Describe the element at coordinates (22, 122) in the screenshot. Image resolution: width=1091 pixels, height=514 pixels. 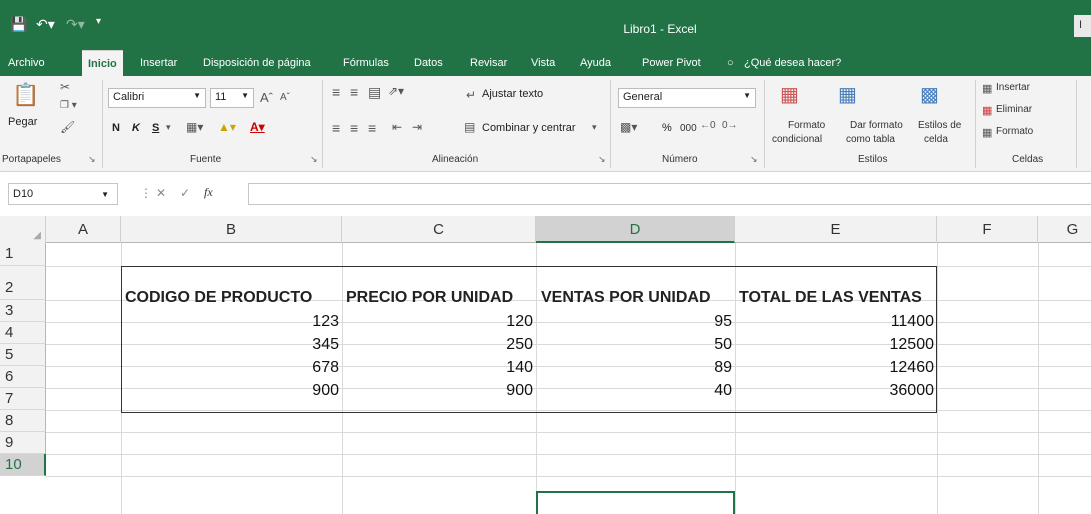
I see `paste-button: Pegar` at that location.